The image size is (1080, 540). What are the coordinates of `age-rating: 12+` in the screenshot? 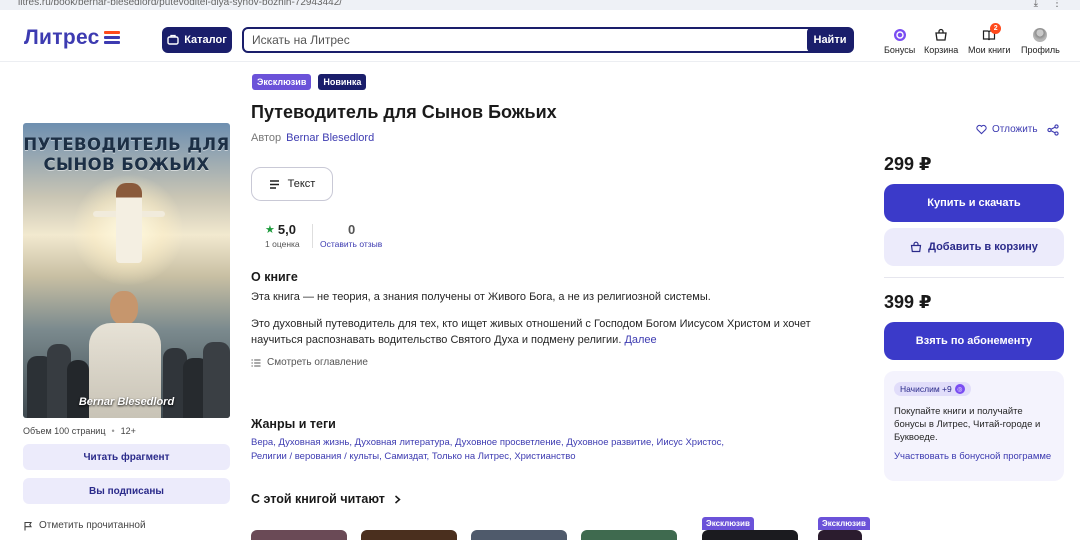 It's located at (128, 431).